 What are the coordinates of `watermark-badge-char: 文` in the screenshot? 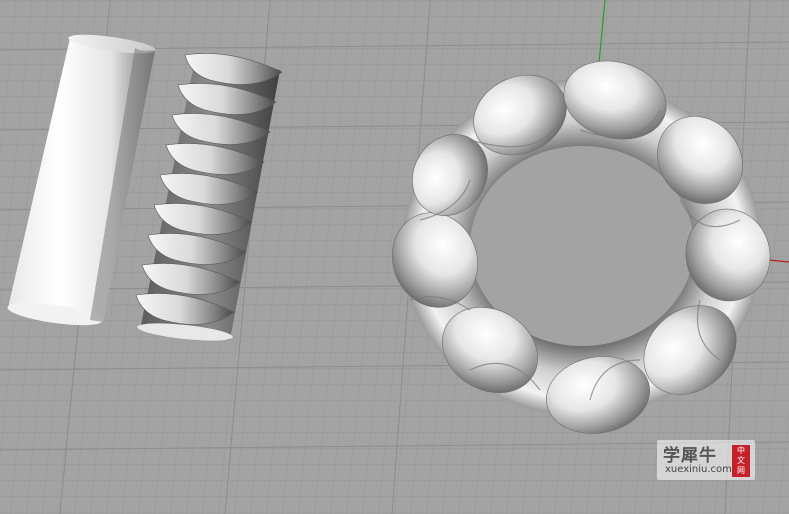 It's located at (741, 460).